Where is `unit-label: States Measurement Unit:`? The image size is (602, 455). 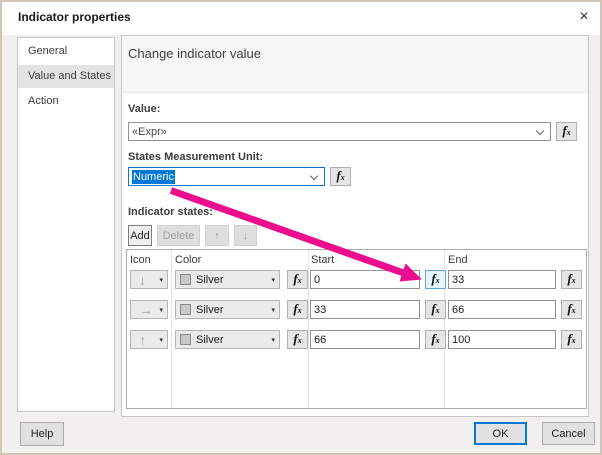 unit-label: States Measurement Unit: is located at coordinates (196, 157).